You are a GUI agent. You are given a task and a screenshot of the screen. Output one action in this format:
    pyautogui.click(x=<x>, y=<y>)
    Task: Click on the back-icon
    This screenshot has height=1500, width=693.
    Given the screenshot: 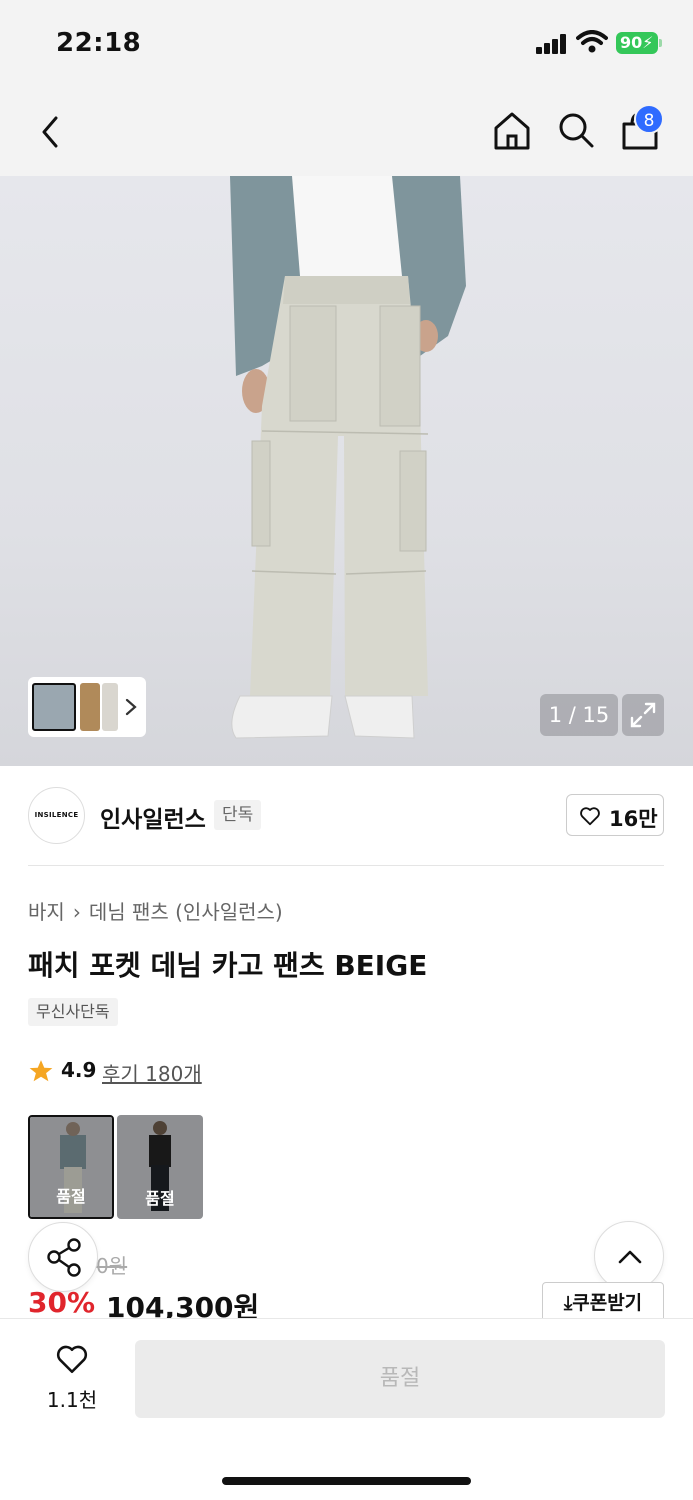 What is the action you would take?
    pyautogui.click(x=50, y=132)
    